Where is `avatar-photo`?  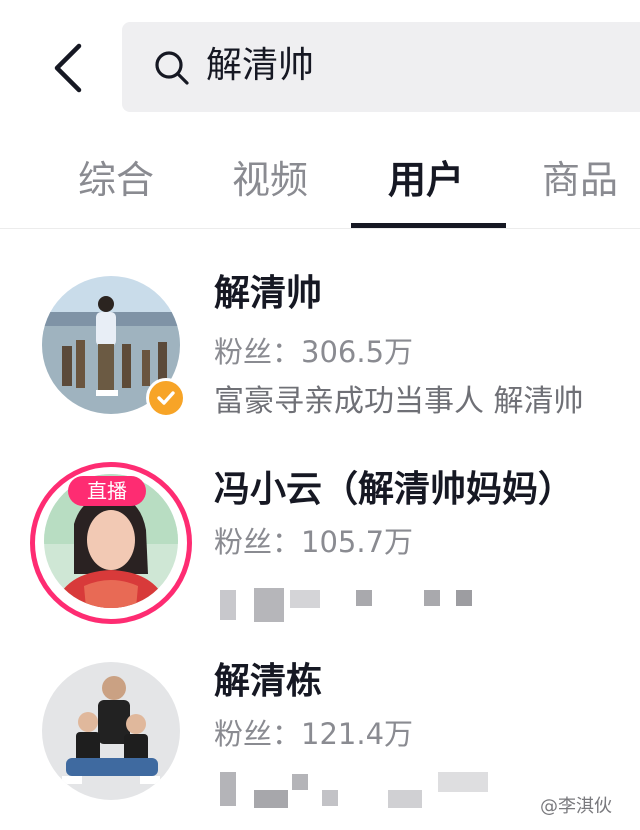
avatar-photo is located at coordinates (111, 731).